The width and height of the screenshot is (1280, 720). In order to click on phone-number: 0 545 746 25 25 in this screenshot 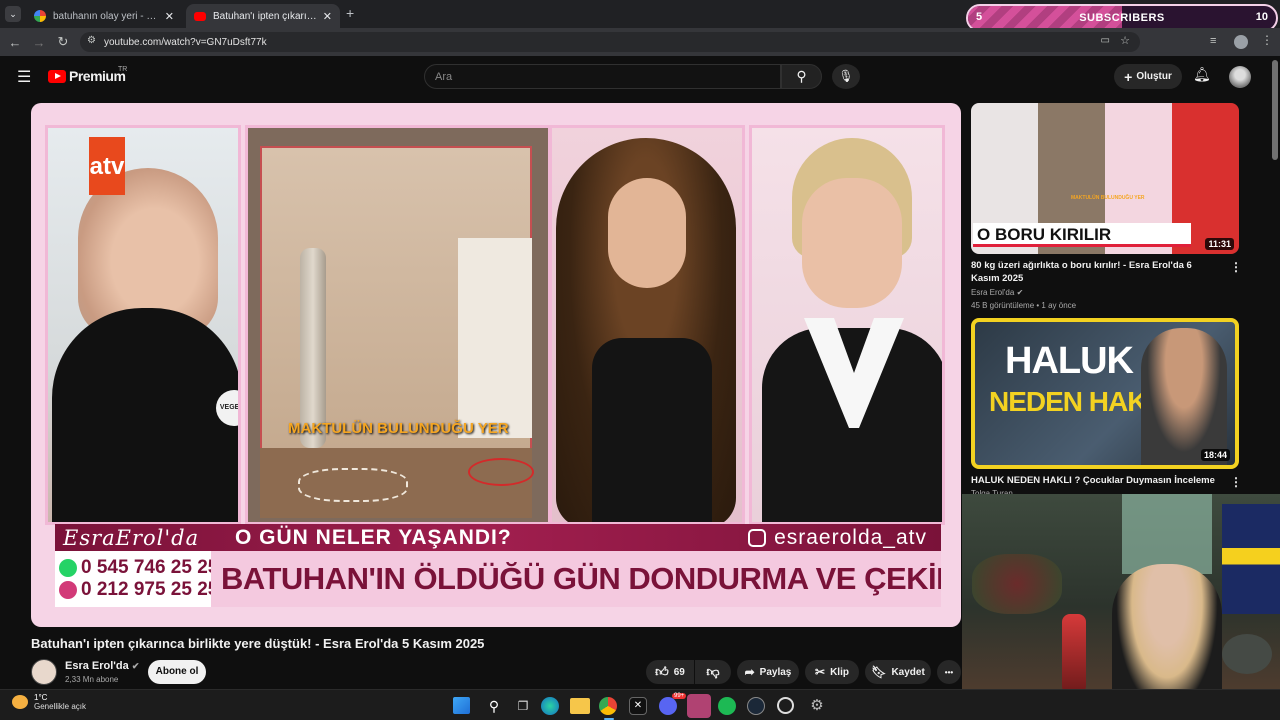, I will do `click(150, 567)`.